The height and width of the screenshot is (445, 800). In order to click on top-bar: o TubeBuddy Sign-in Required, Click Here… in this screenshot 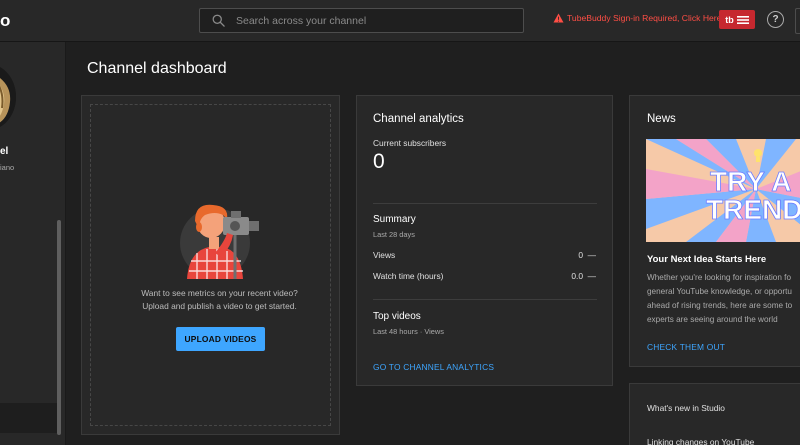, I will do `click(400, 21)`.